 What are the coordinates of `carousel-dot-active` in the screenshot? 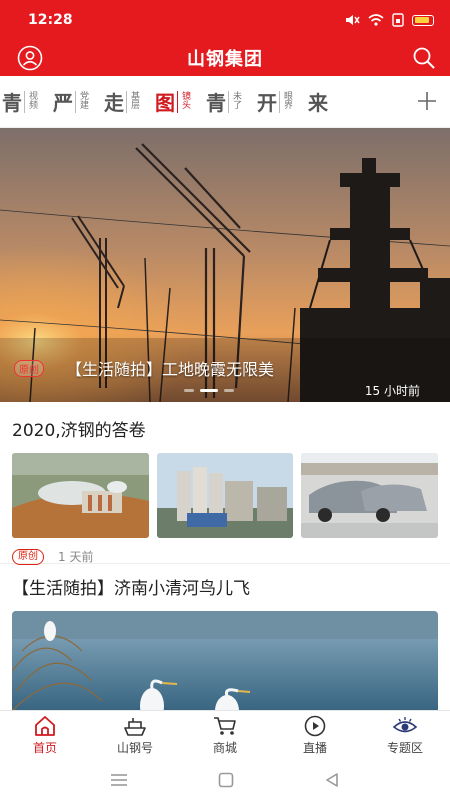 It's located at (209, 390).